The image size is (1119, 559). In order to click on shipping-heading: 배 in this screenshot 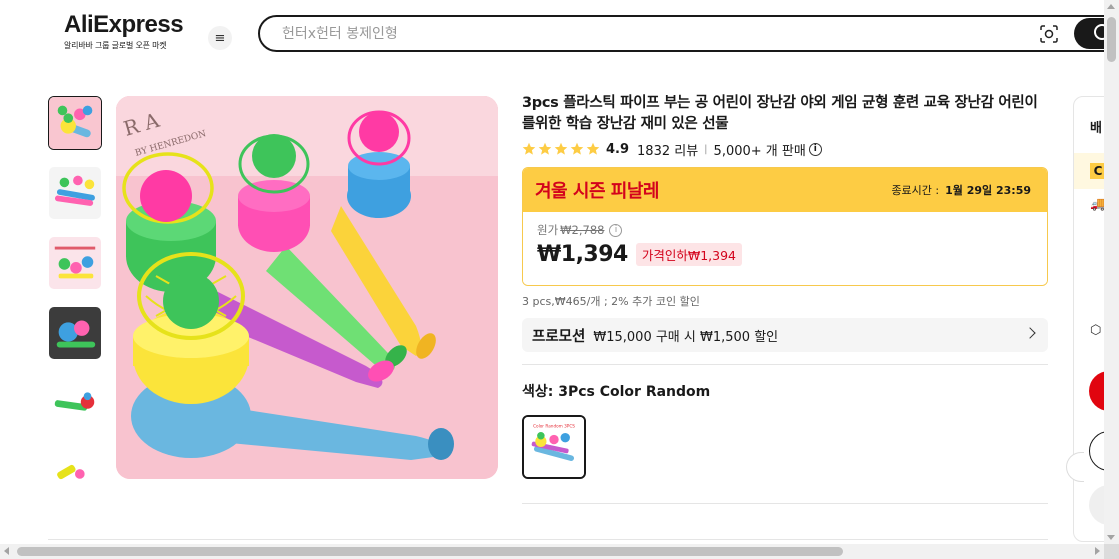, I will do `click(1096, 128)`.